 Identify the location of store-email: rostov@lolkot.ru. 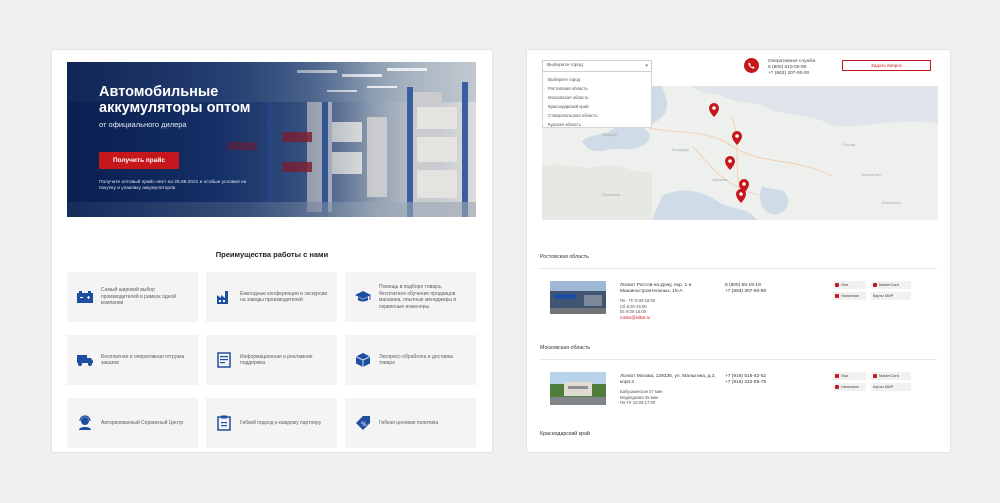
(675, 318).